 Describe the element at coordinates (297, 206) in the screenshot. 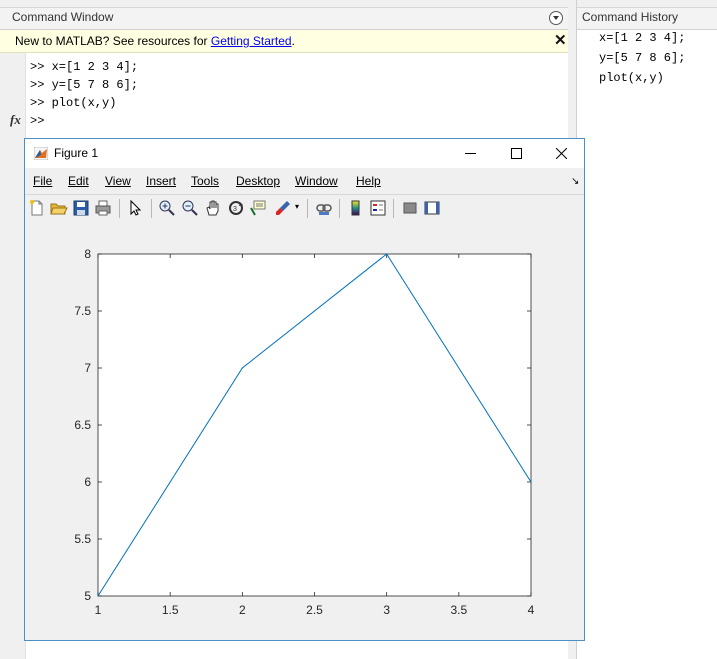

I see `brush-dropdown-icon: ▾` at that location.